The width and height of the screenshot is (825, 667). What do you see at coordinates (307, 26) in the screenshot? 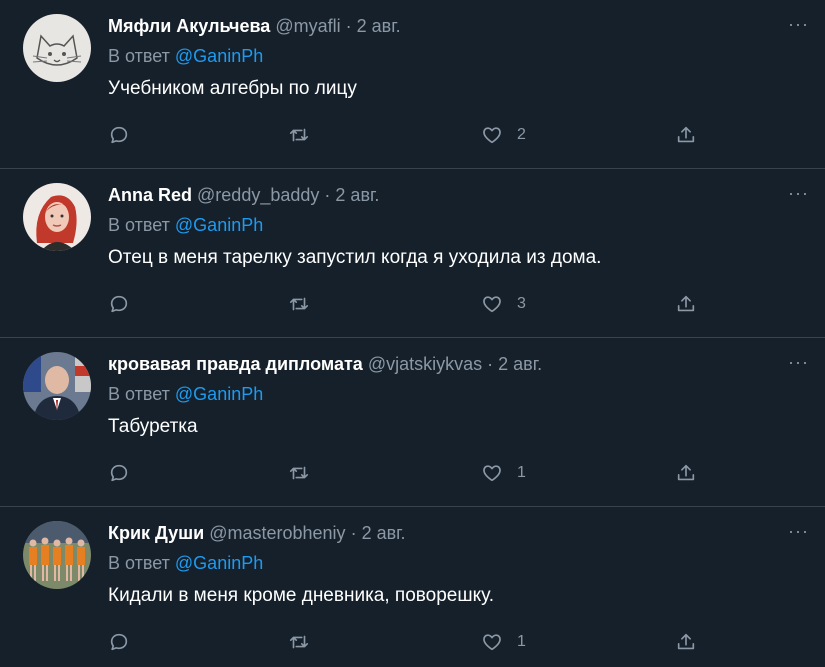
I see `author-handle: @myafli` at bounding box center [307, 26].